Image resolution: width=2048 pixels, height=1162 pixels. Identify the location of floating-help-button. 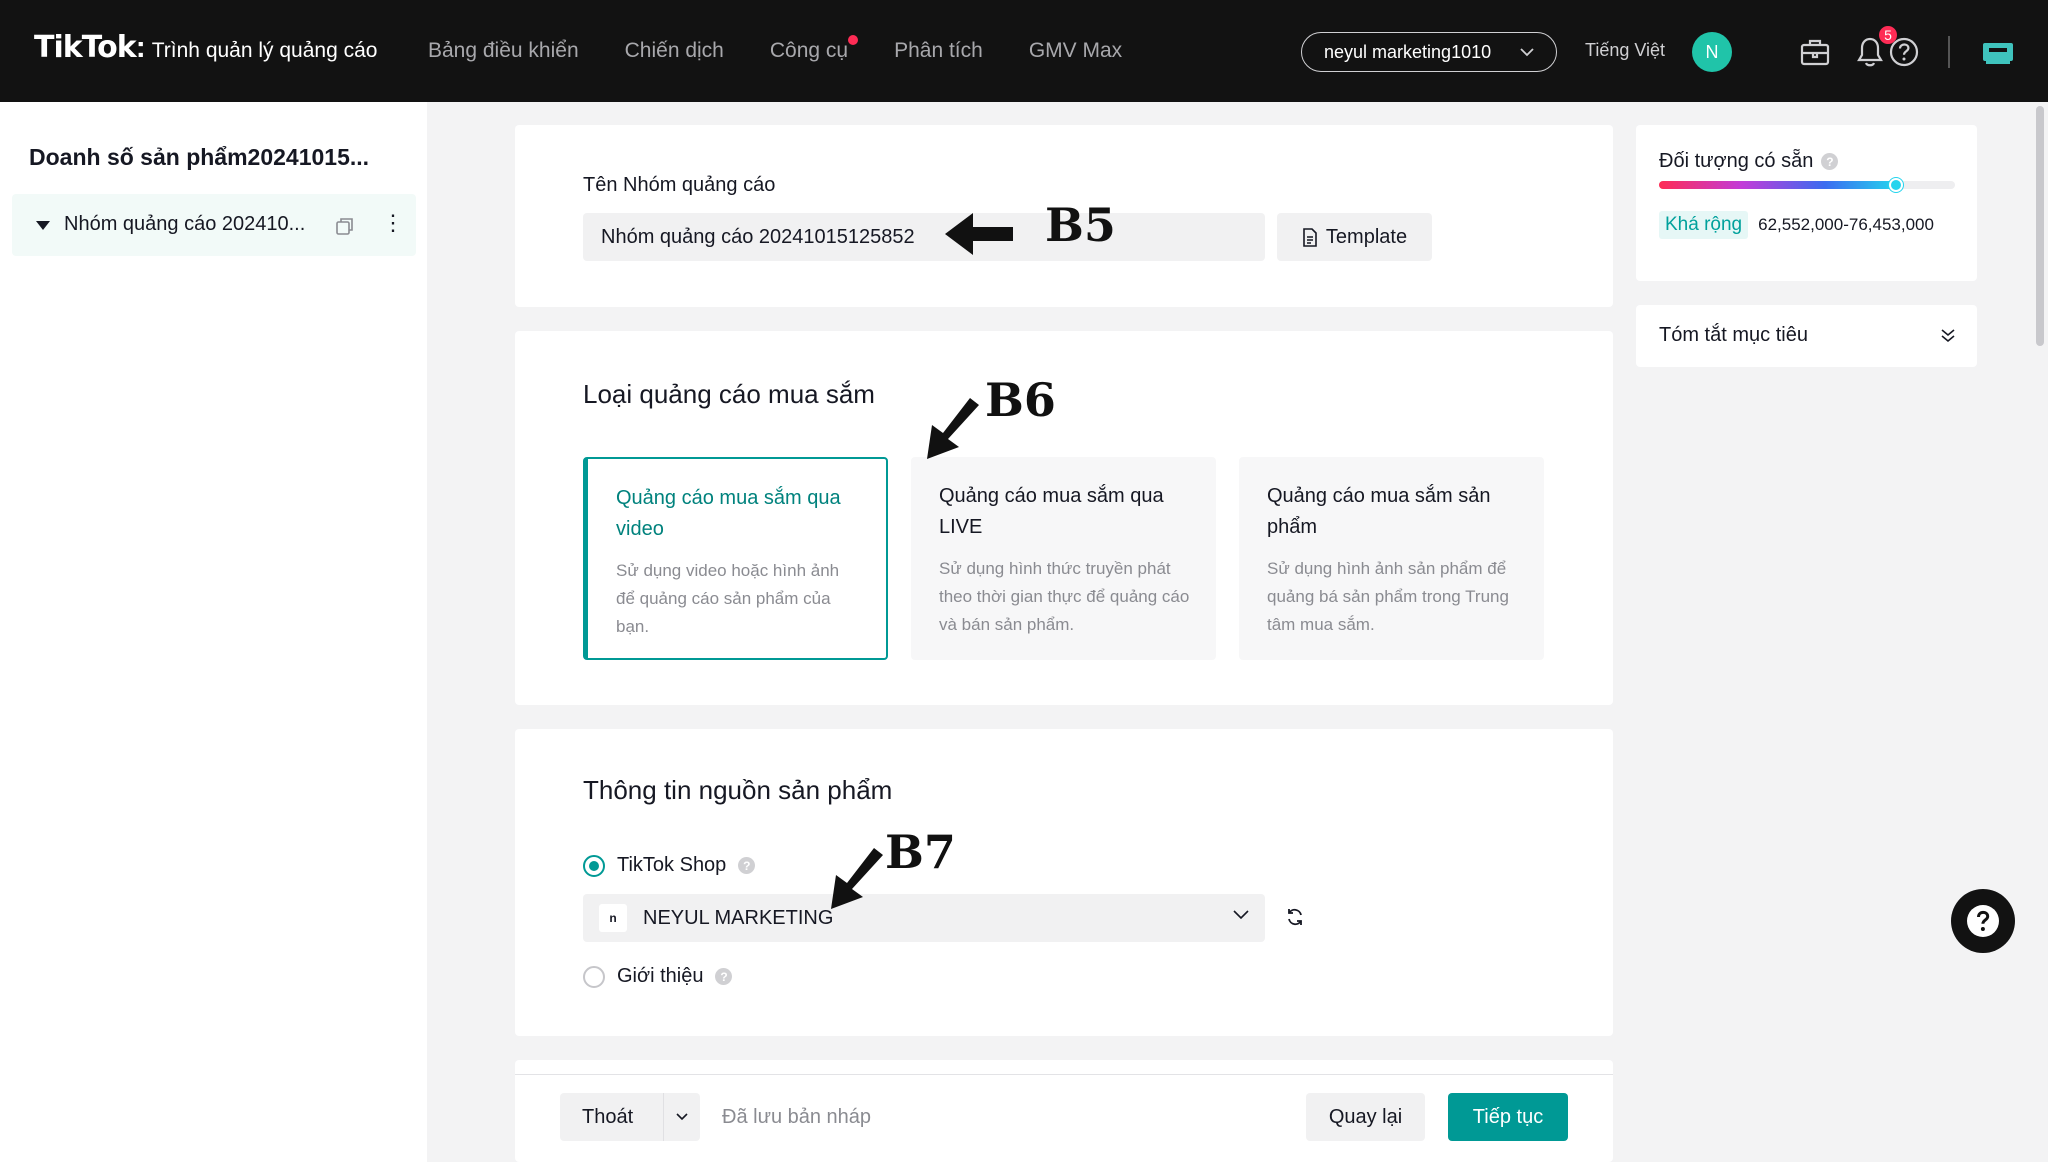
(1983, 921).